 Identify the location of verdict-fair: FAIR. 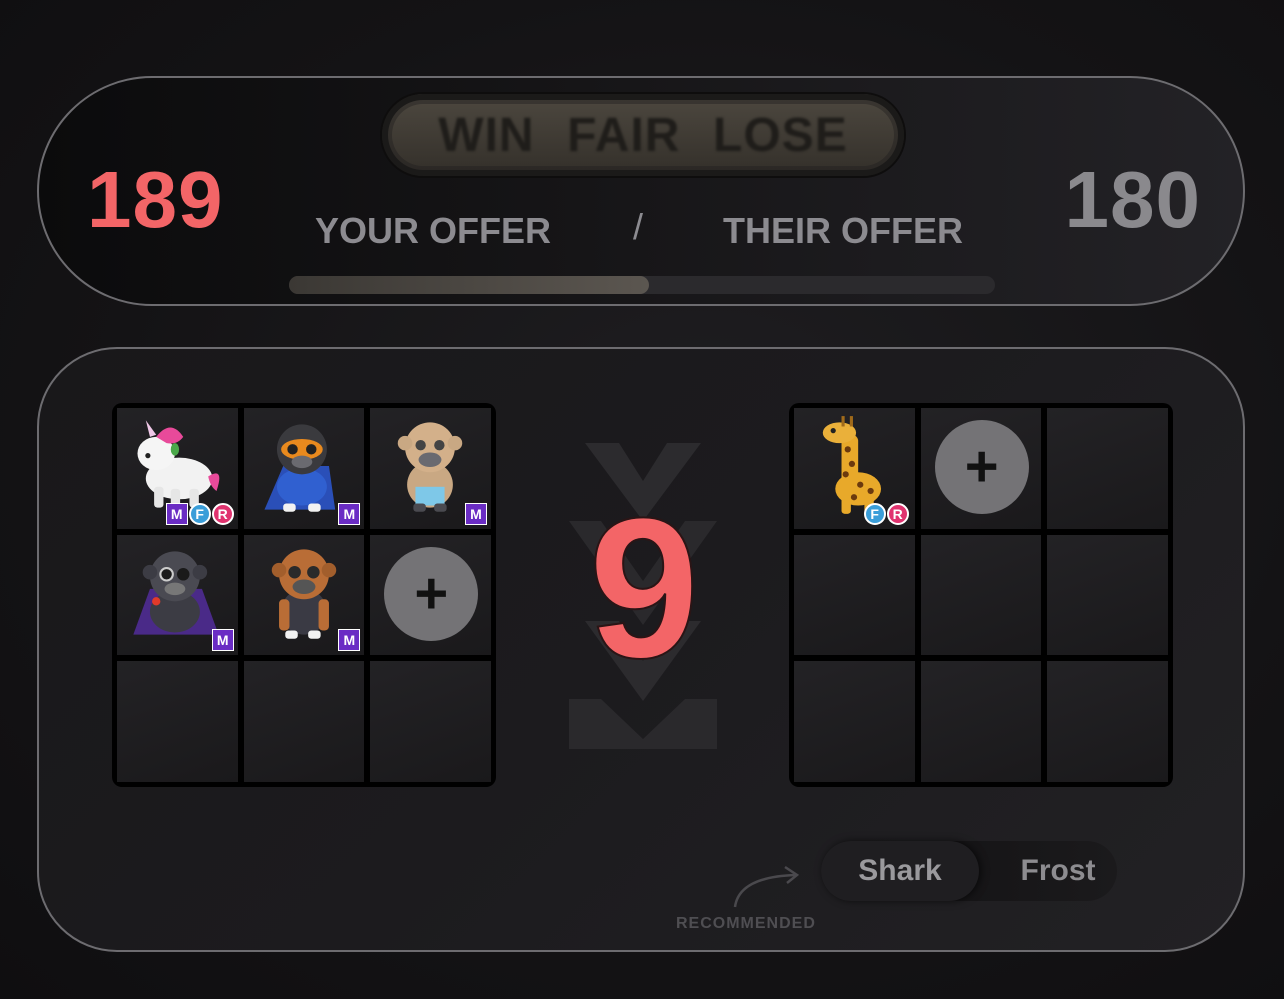
(624, 135).